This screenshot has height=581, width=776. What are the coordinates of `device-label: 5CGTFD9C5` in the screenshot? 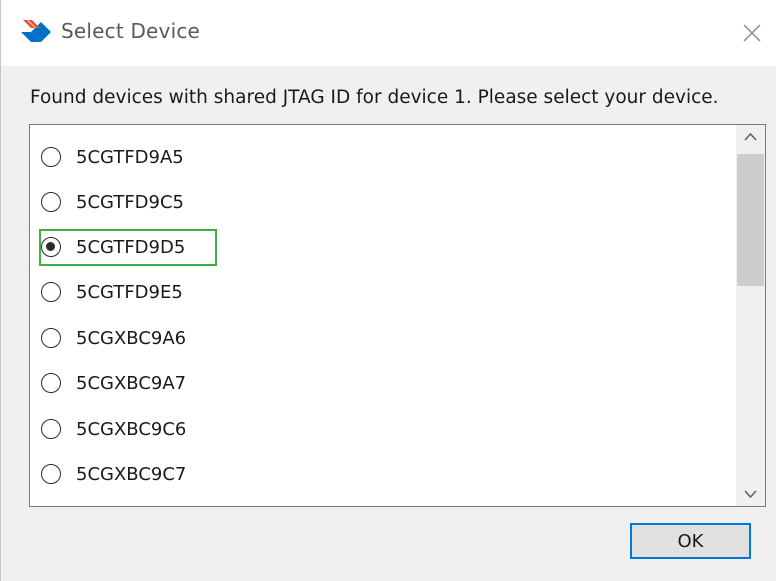 It's located at (130, 202).